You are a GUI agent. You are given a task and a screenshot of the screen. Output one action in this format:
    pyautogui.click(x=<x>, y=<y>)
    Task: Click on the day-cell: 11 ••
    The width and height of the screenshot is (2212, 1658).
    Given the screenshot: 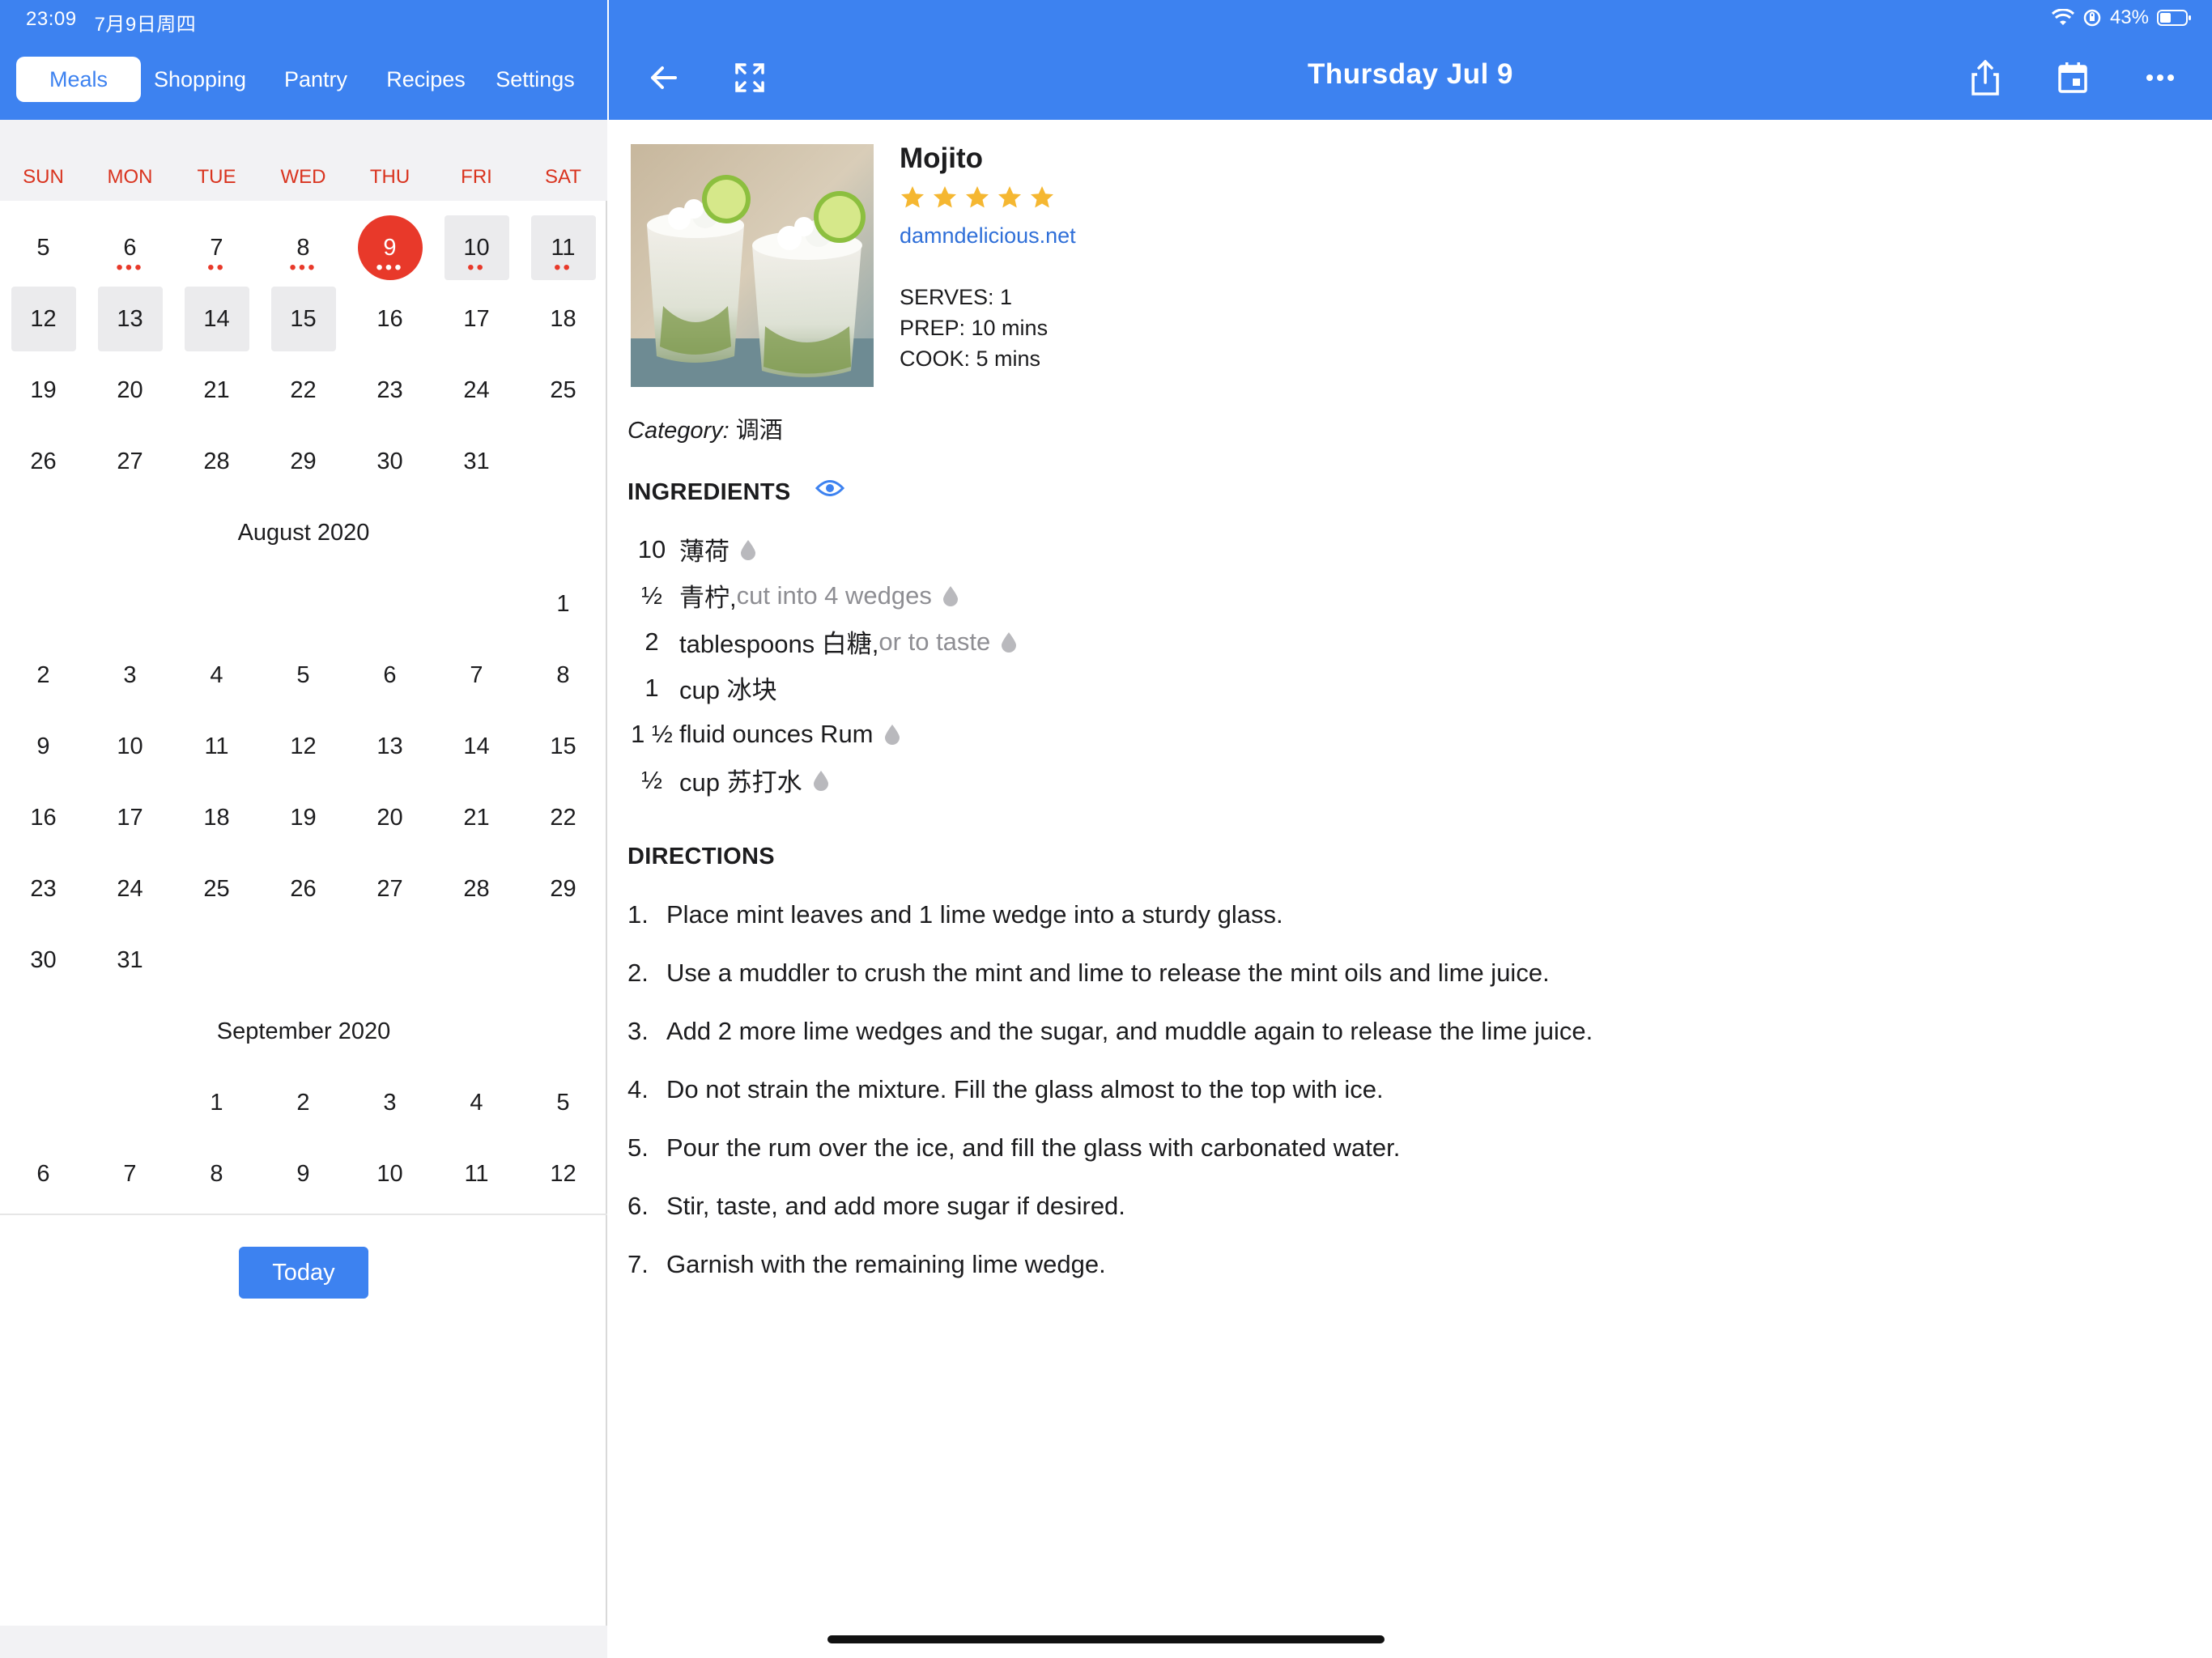 What is the action you would take?
    pyautogui.click(x=563, y=247)
    